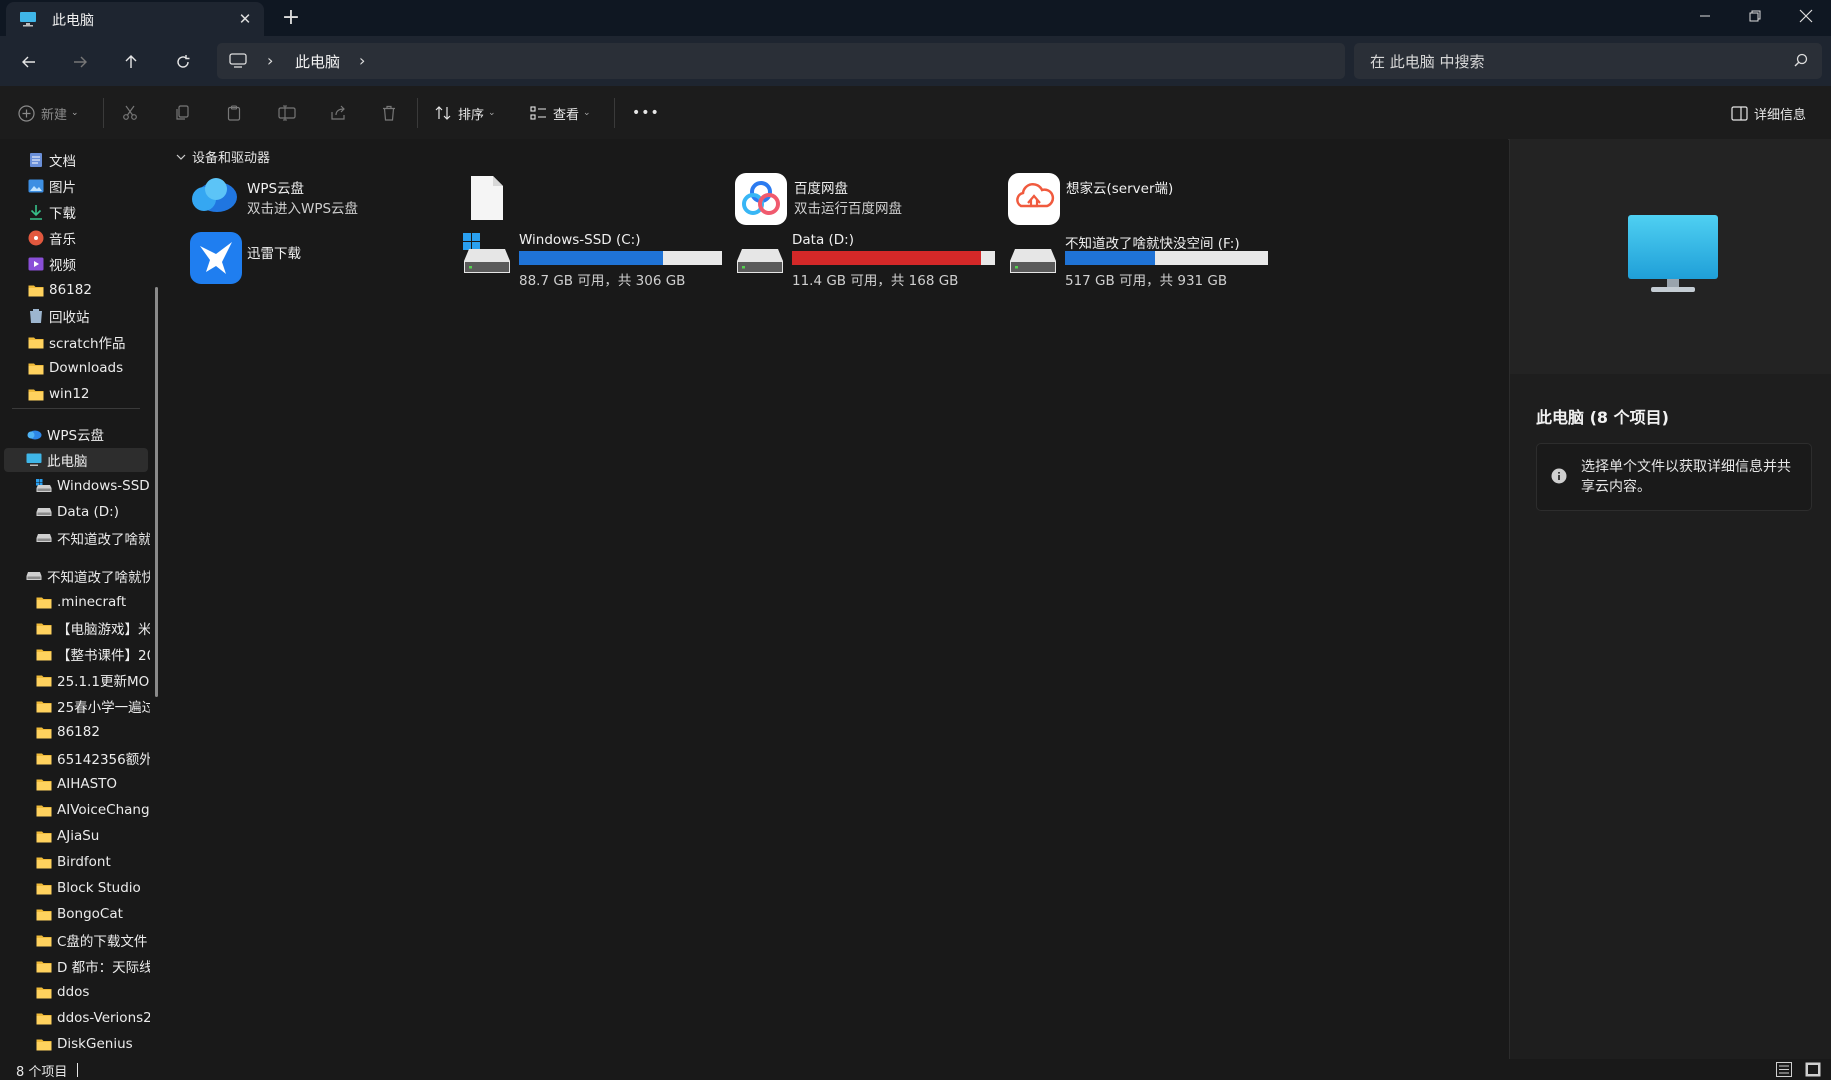 The image size is (1831, 1080). I want to click on sidebar-item-label: AIHASTO, so click(87, 784).